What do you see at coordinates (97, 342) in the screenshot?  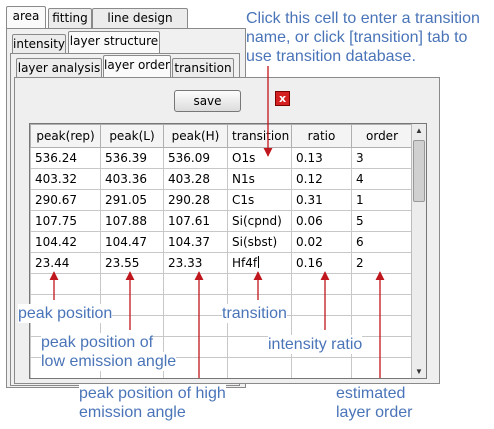 I see `annotation-low-angle-line1: peak position of` at bounding box center [97, 342].